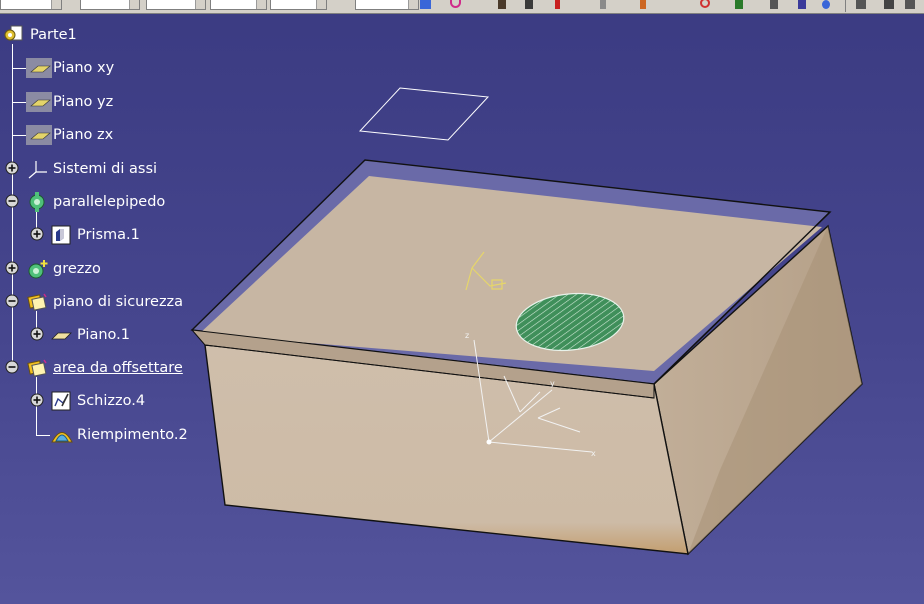 The image size is (924, 604). I want to click on tree-item-piano-di-sicurezza: piano di sicurezza, so click(105, 302).